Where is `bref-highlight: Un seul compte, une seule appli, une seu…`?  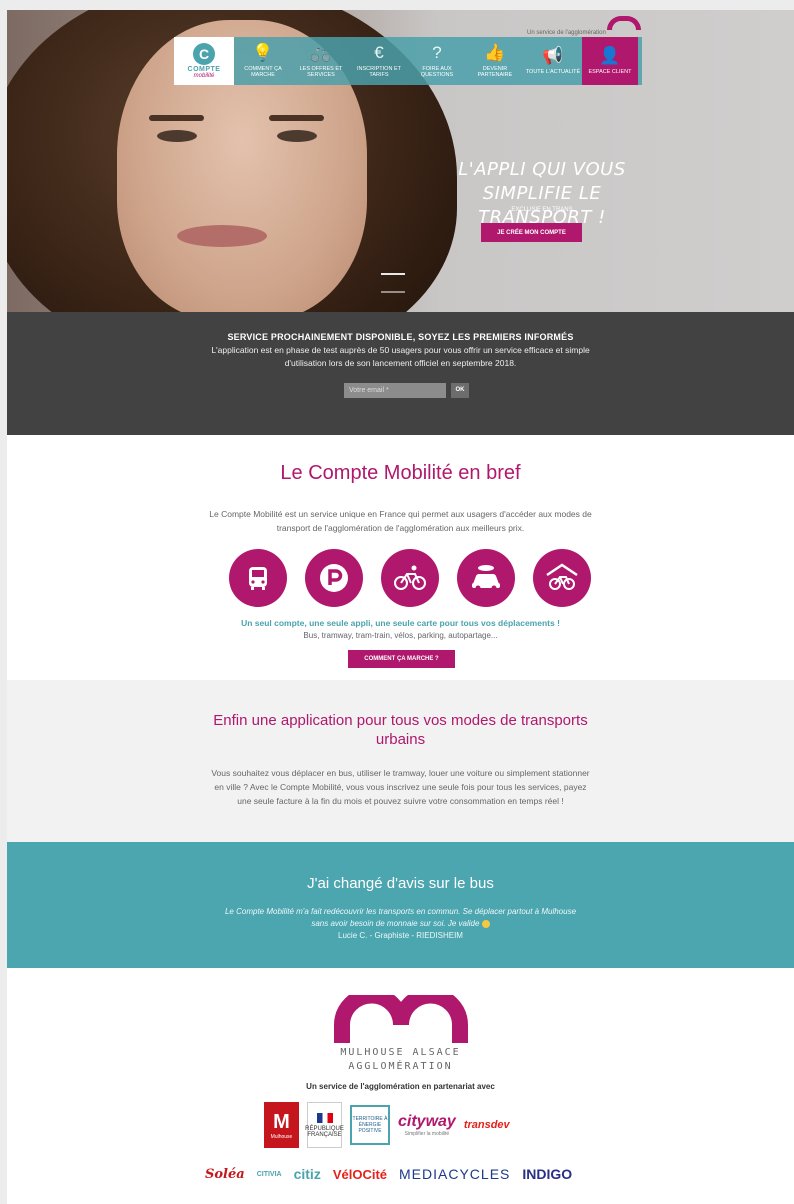 bref-highlight: Un seul compte, une seule appli, une seu… is located at coordinates (400, 623).